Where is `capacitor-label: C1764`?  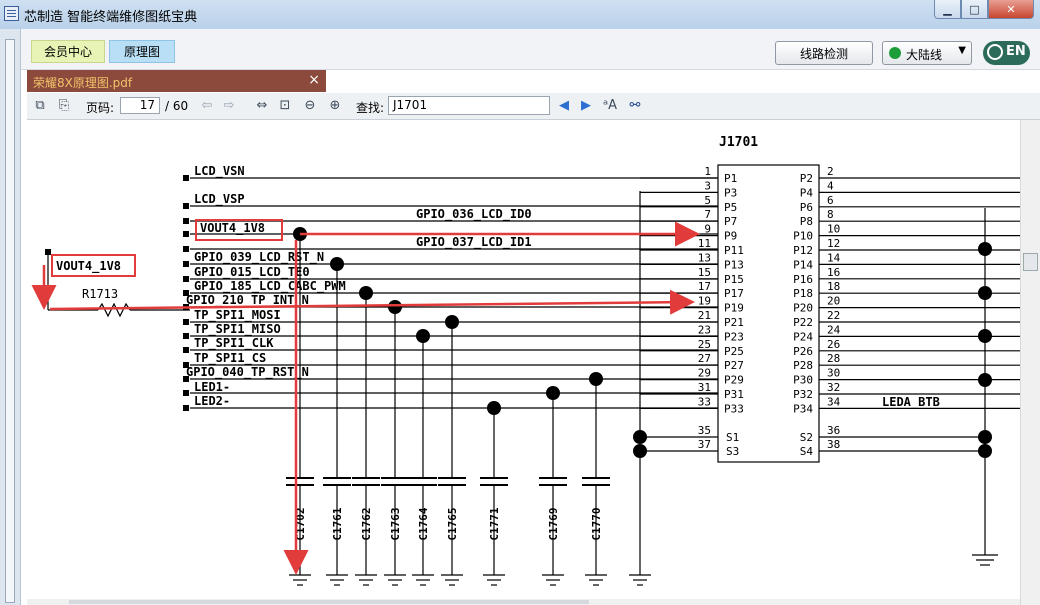 capacitor-label: C1764 is located at coordinates (423, 523).